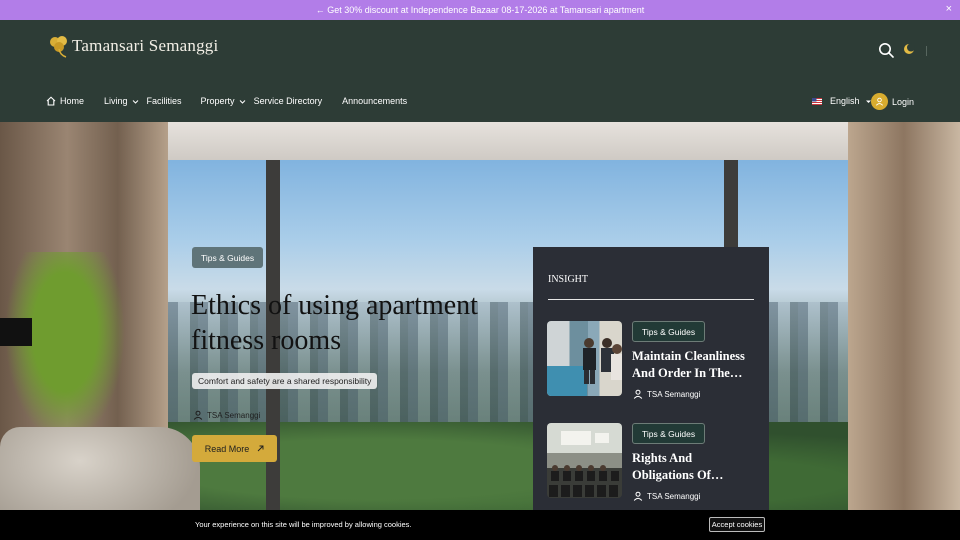 The height and width of the screenshot is (540, 960). I want to click on nav-service-directory: Service Directory, so click(288, 101).